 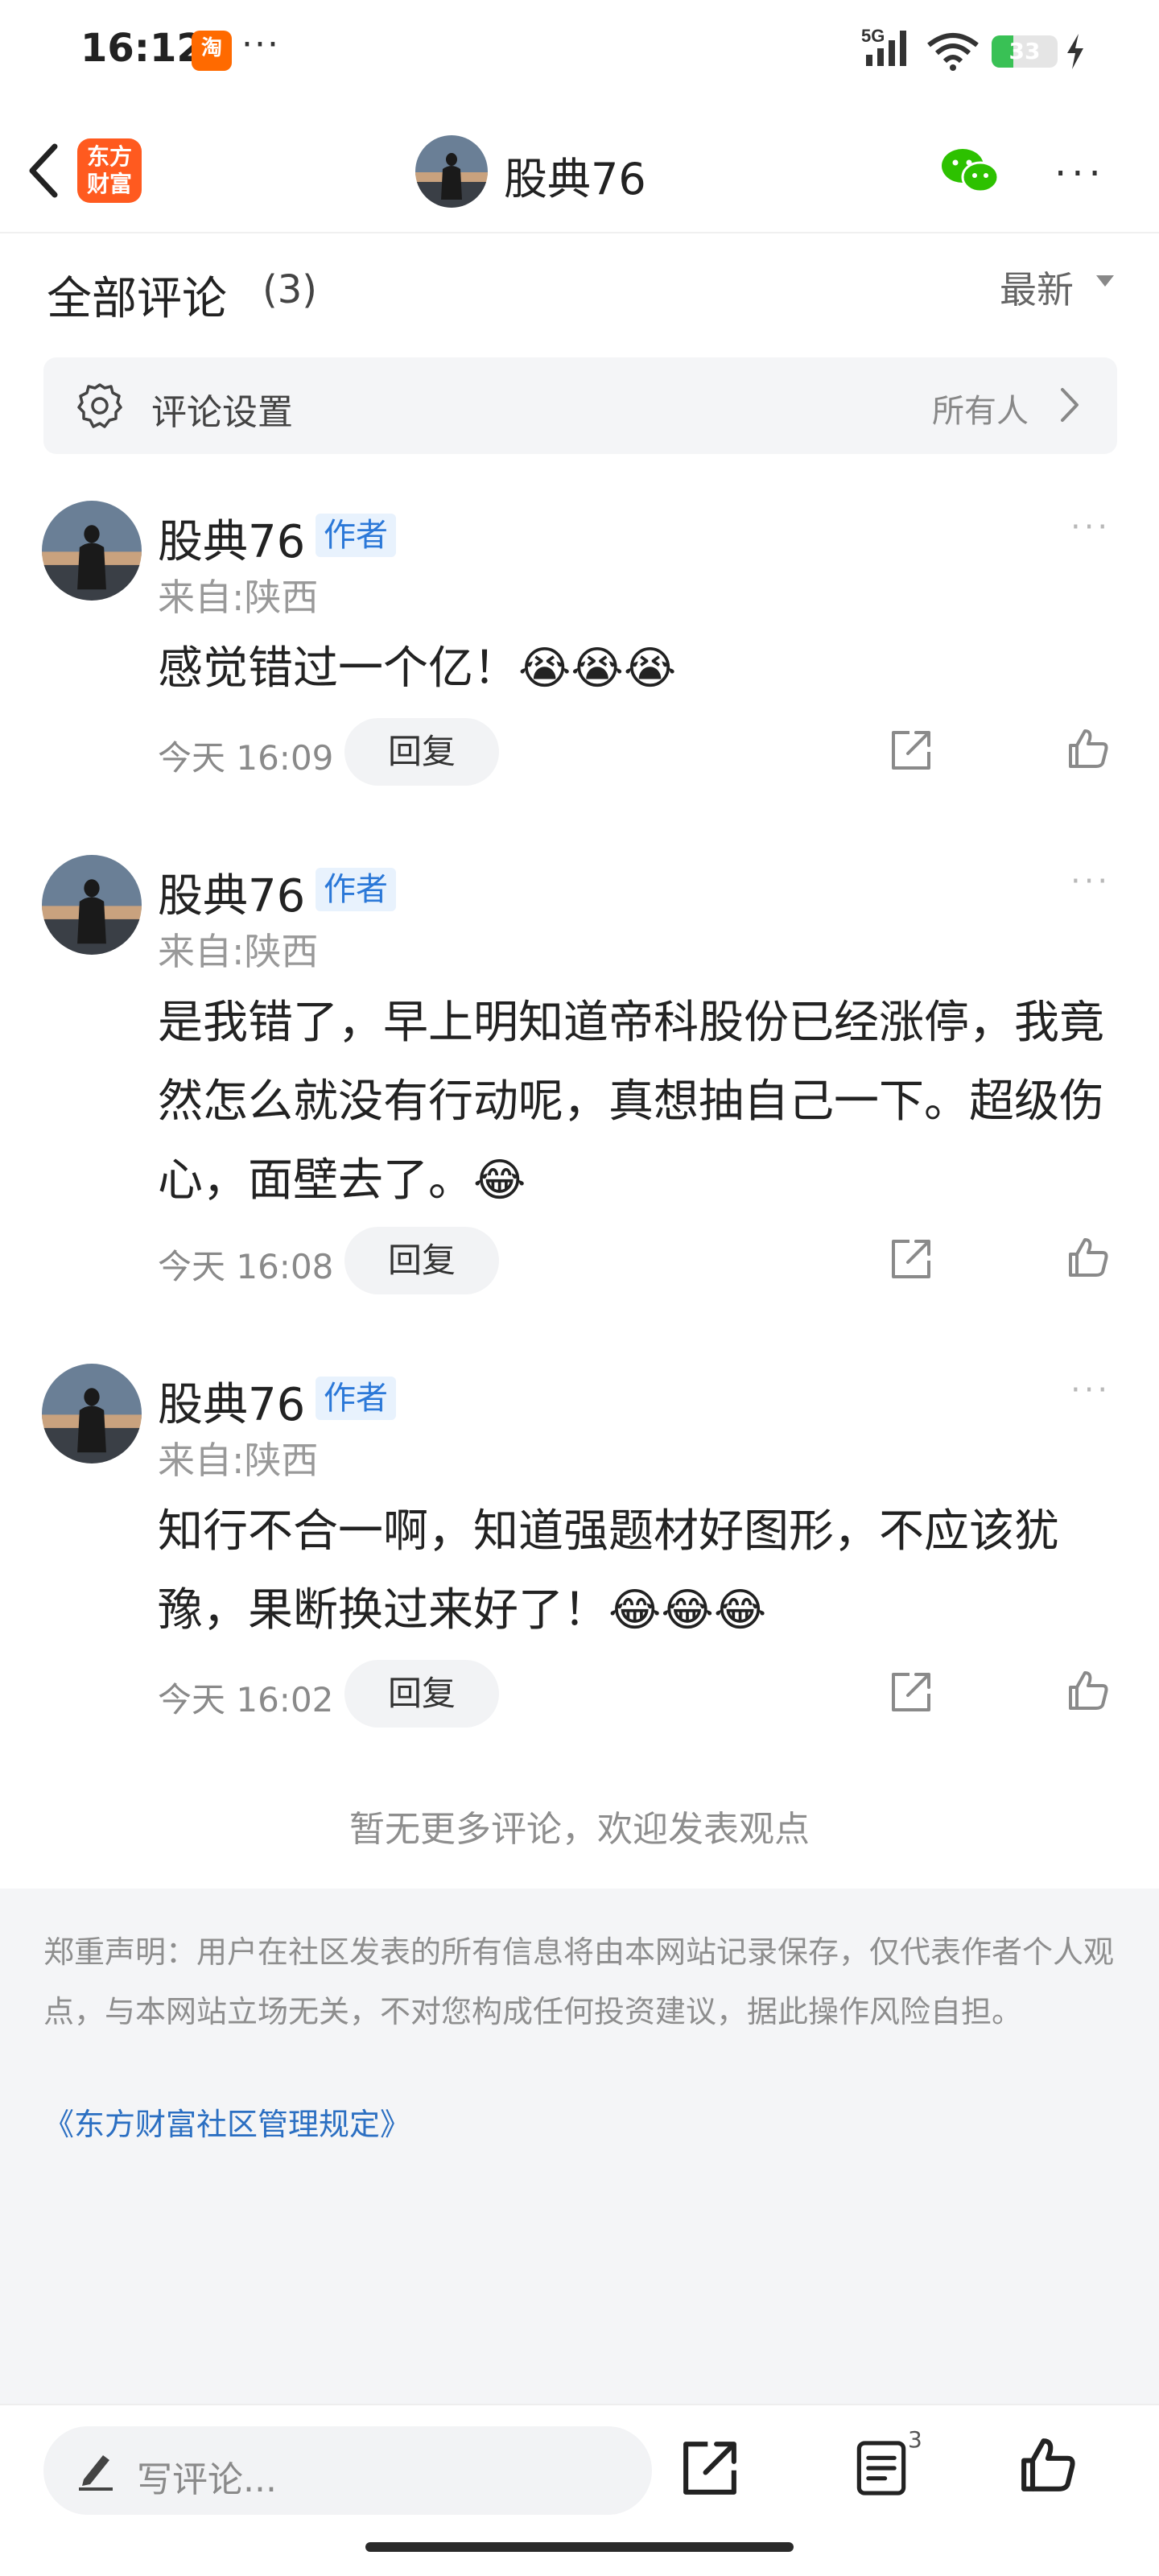 What do you see at coordinates (246, 1699) in the screenshot?
I see `comment-time: 今天 16:02` at bounding box center [246, 1699].